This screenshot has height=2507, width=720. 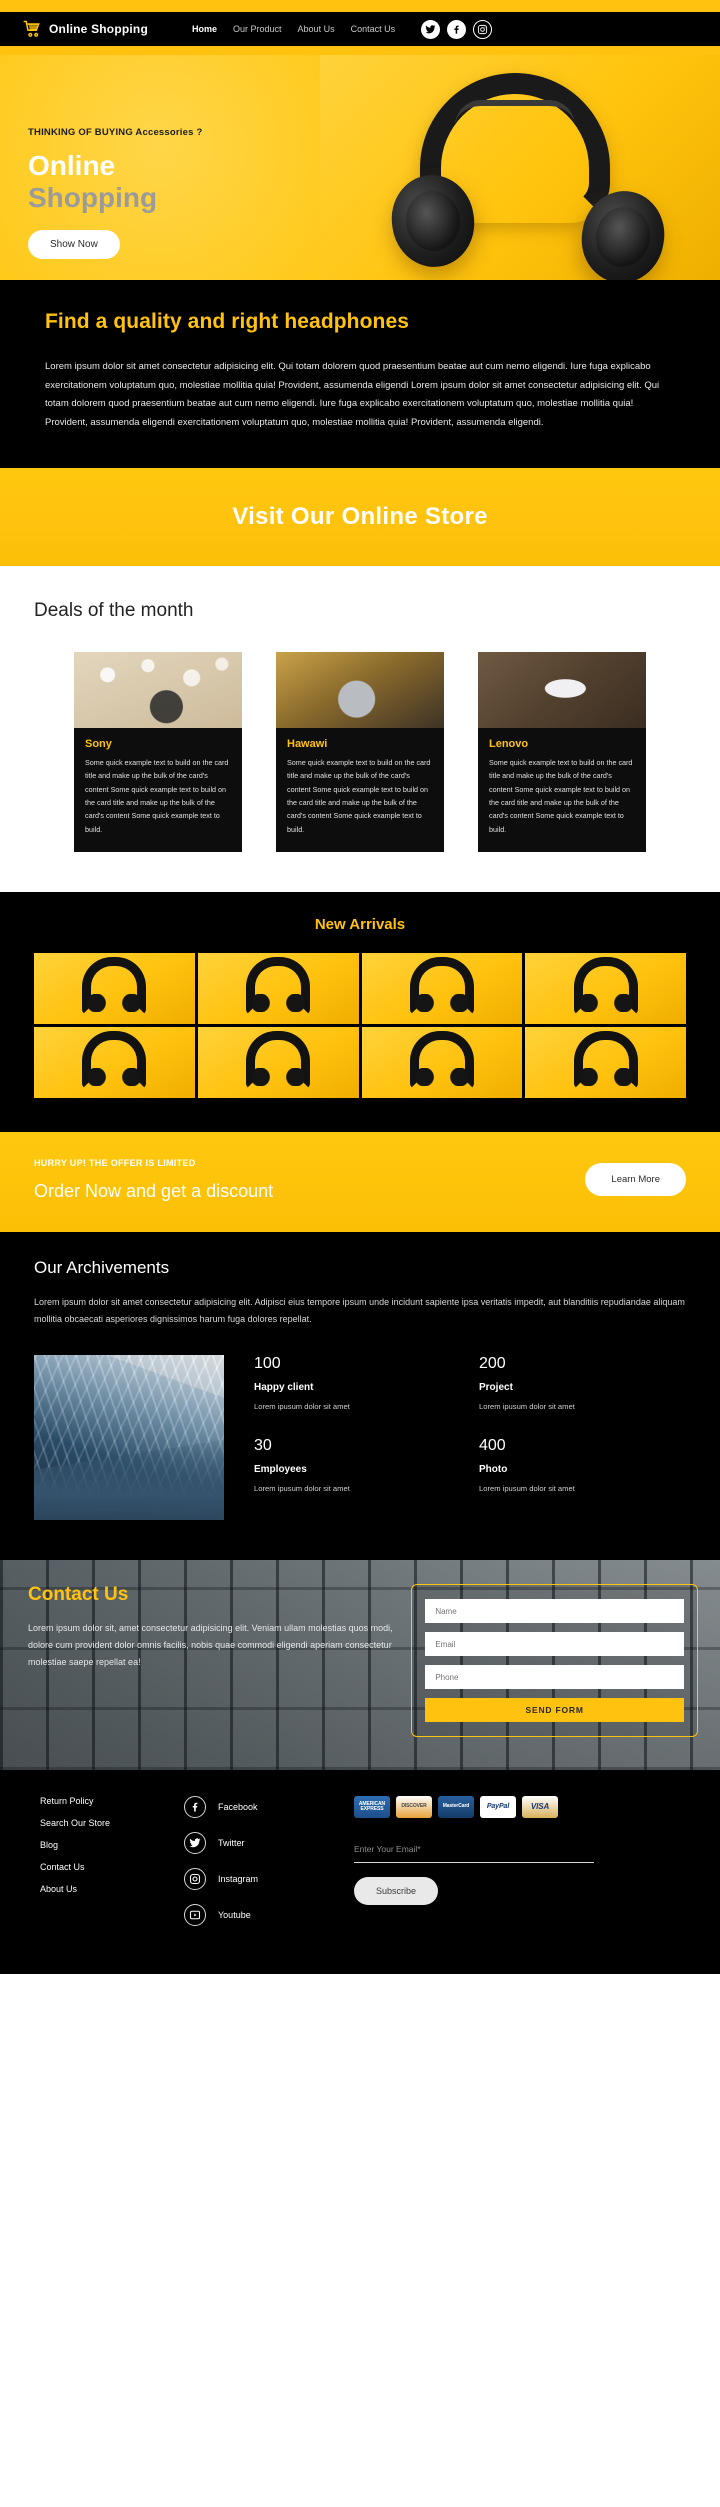 What do you see at coordinates (114, 611) in the screenshot?
I see `deals-title: Deals of the month` at bounding box center [114, 611].